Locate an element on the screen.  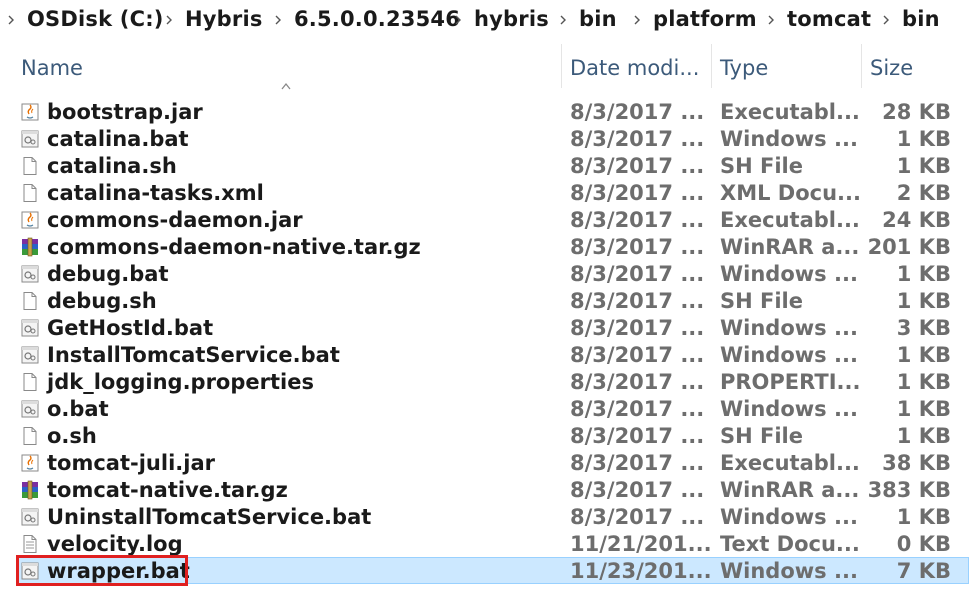
file-row: debug.bat 8/3/2017 ... Windows ... 1 KB is located at coordinates (484, 273).